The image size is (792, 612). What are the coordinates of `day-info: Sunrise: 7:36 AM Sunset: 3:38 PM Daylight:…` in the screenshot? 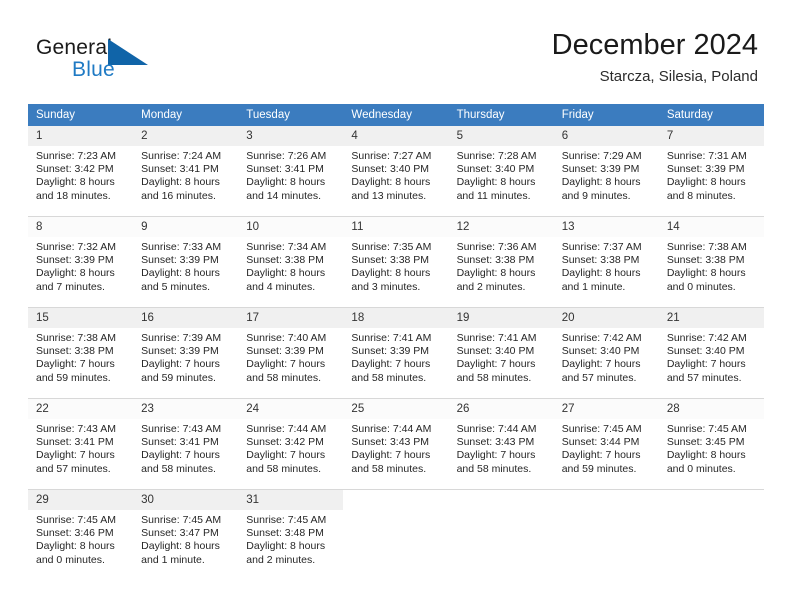 It's located at (501, 265).